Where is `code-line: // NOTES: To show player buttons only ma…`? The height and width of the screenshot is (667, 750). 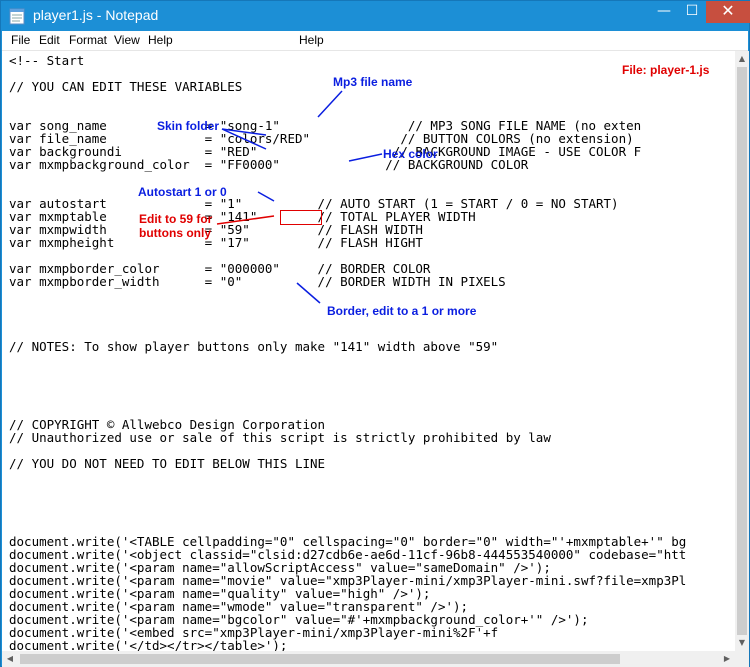
code-line: // NOTES: To show player buttons only ma… is located at coordinates (254, 346).